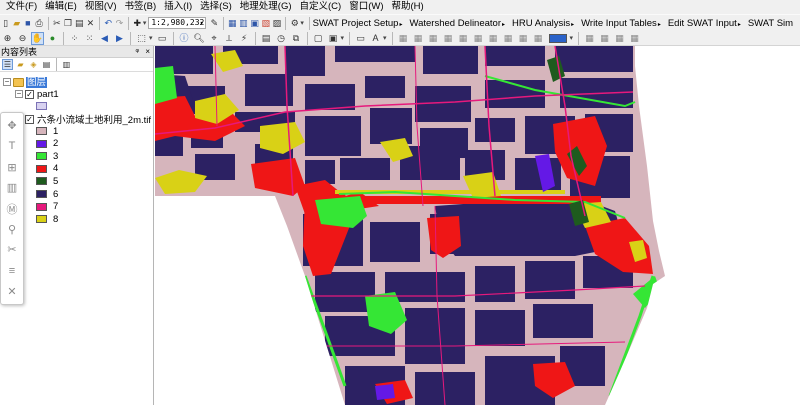 This screenshot has width=800, height=405. What do you see at coordinates (589, 38) in the screenshot?
I see `layout-tool-1-icon: ▦` at bounding box center [589, 38].